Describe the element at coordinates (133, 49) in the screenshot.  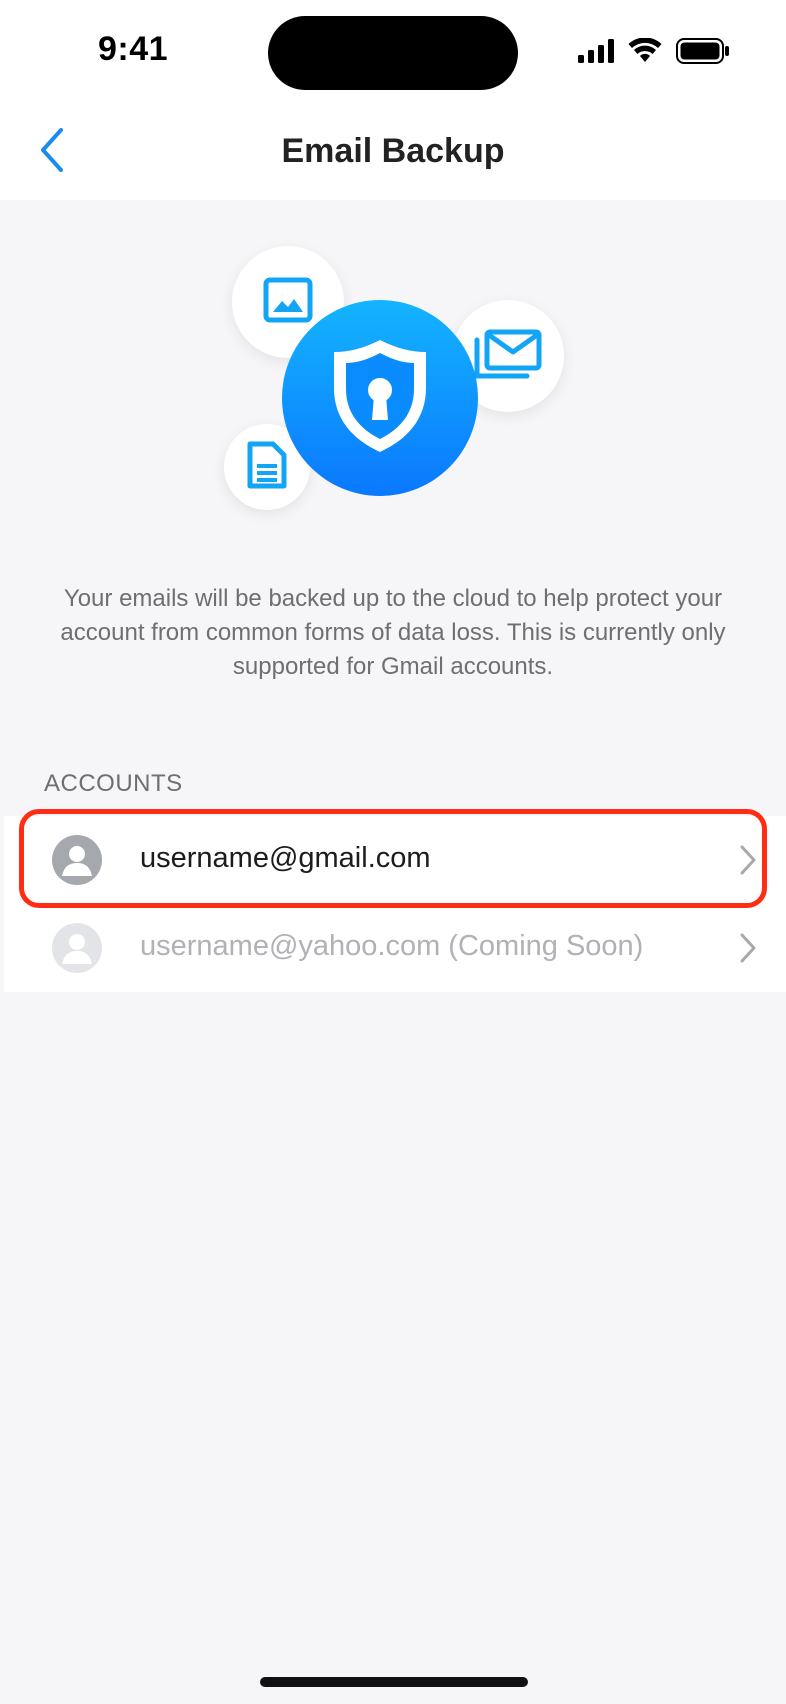
I see `status-time: 9:41` at that location.